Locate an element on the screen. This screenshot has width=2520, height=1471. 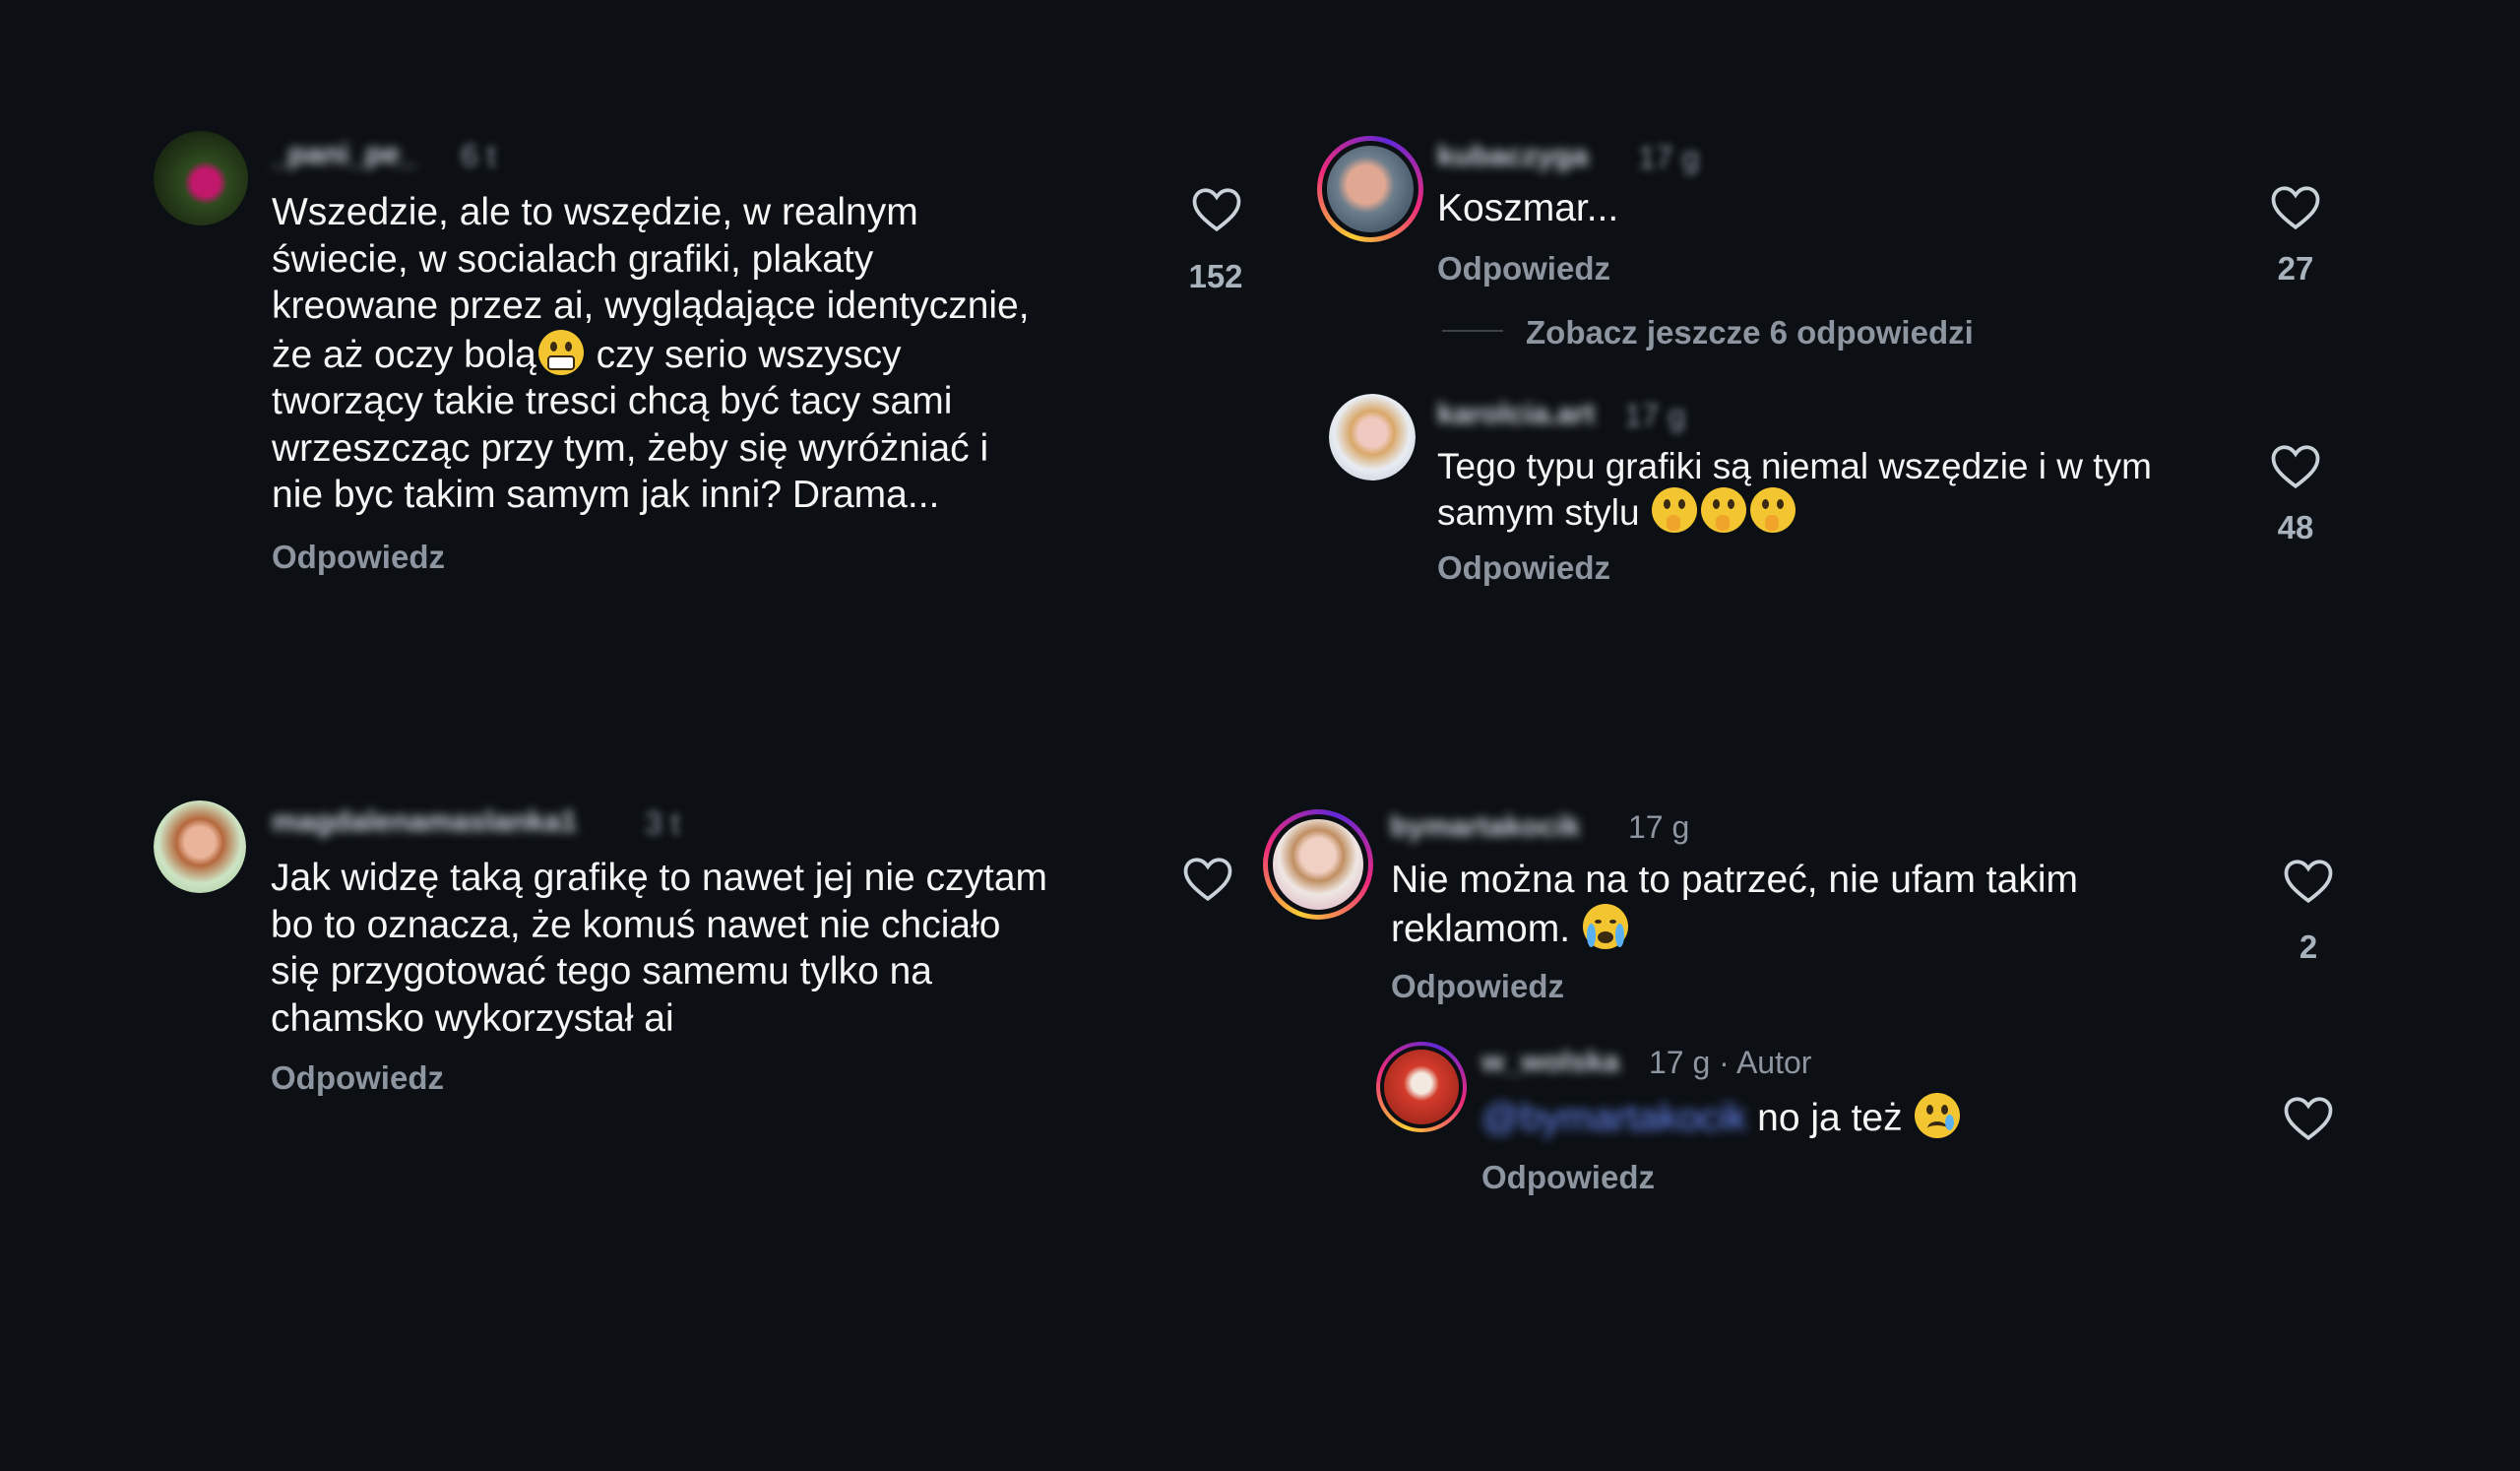
like-count: 27 is located at coordinates (2295, 268).